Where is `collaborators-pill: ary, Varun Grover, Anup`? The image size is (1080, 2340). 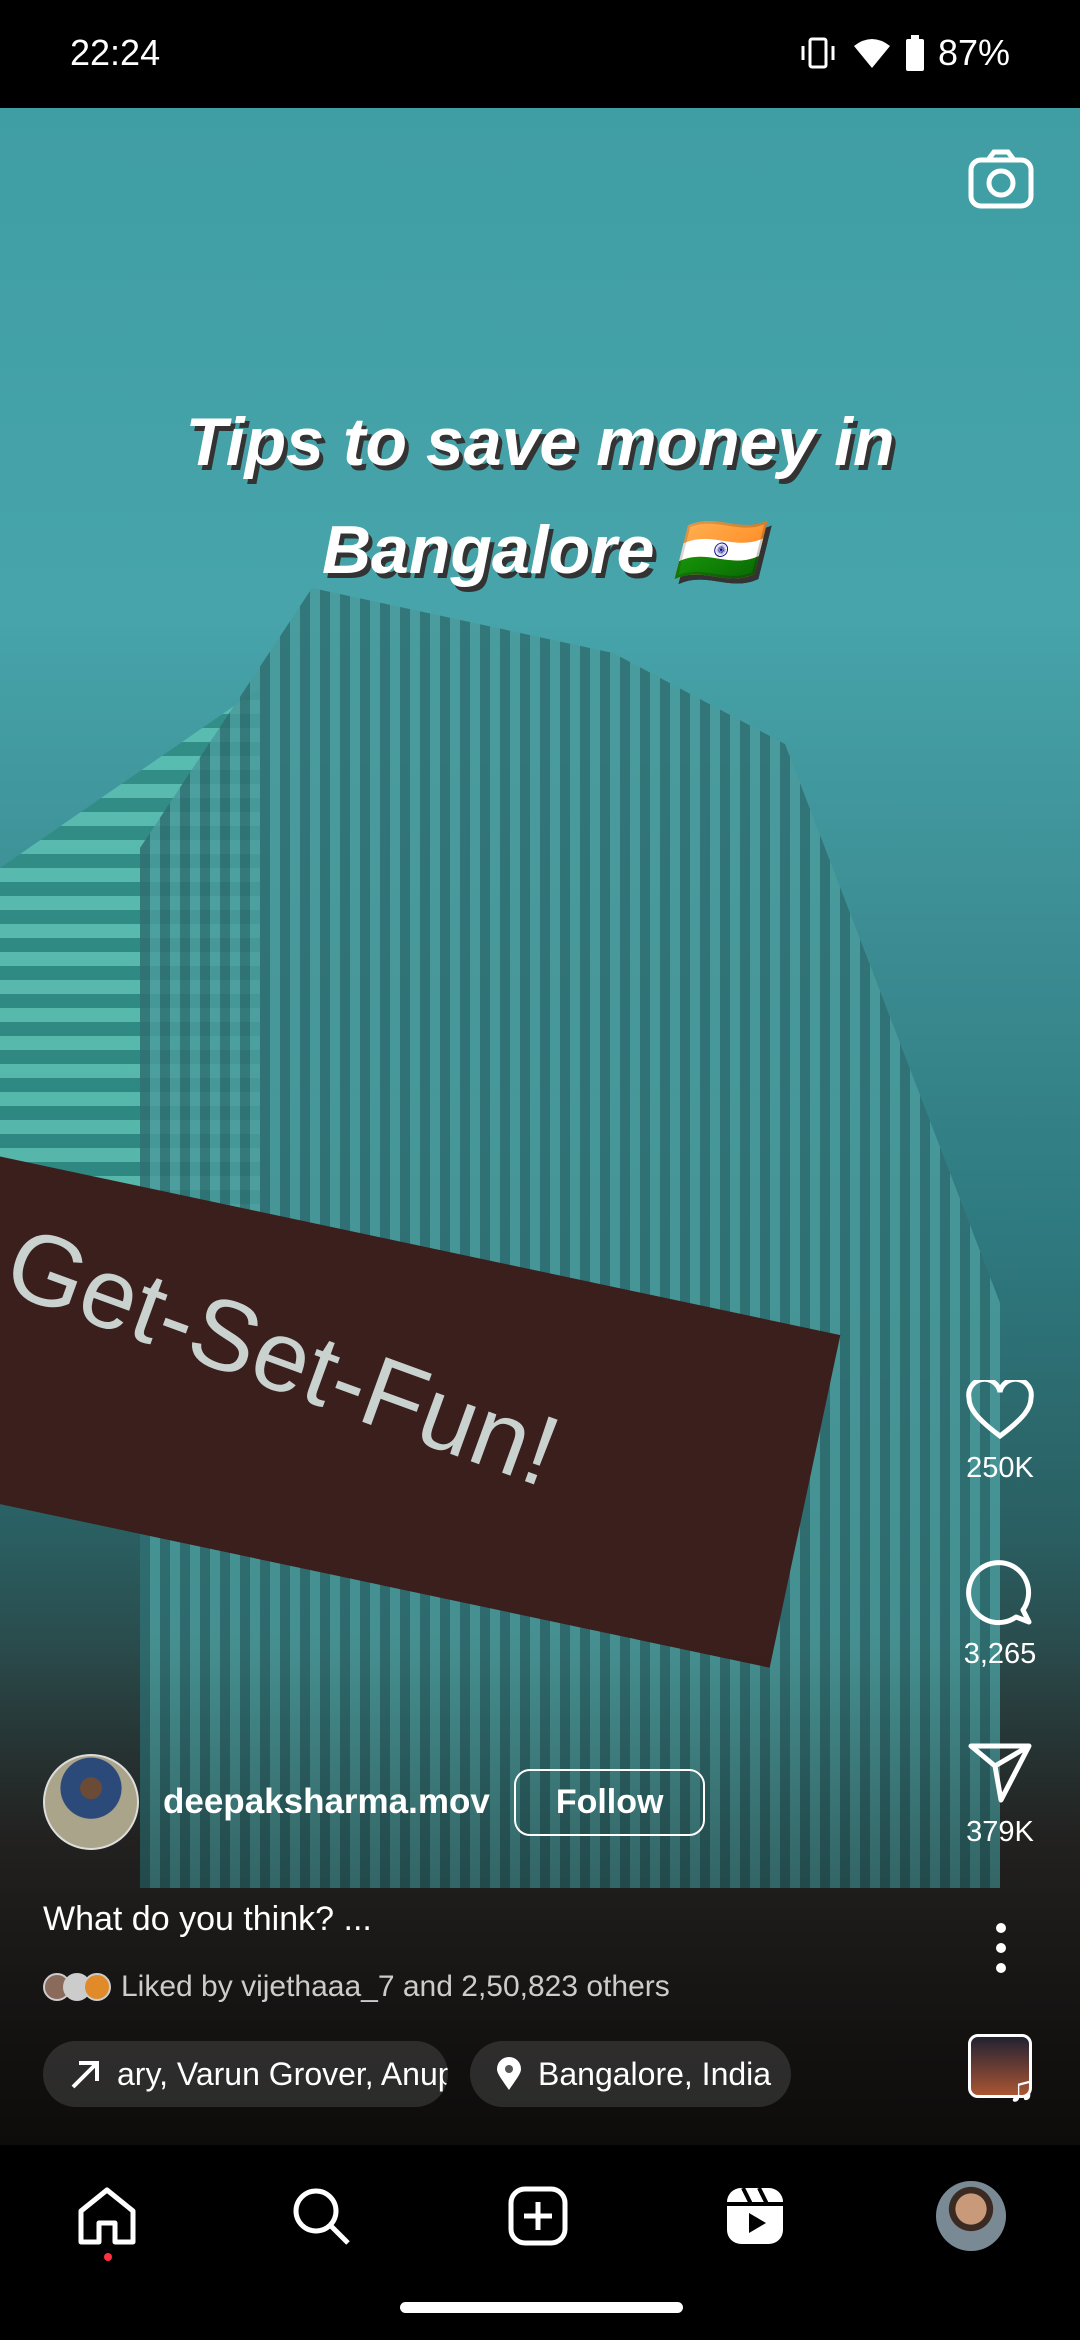 collaborators-pill: ary, Varun Grover, Anup is located at coordinates (245, 2074).